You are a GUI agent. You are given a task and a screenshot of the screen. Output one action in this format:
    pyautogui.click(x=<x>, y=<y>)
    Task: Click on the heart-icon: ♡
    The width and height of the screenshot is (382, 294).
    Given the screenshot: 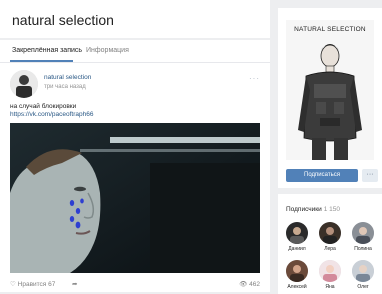 What is the action you would take?
    pyautogui.click(x=13, y=284)
    